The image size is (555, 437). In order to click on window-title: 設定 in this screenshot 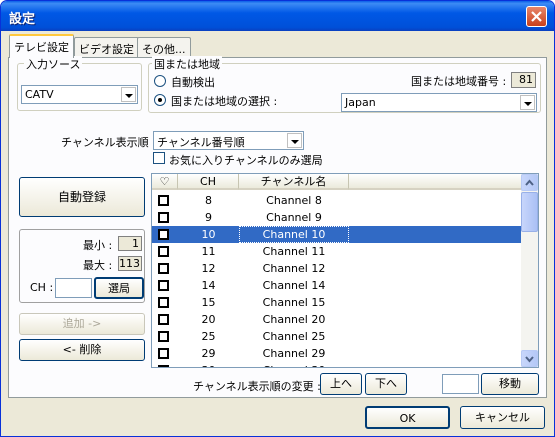, I will do `click(22, 19)`.